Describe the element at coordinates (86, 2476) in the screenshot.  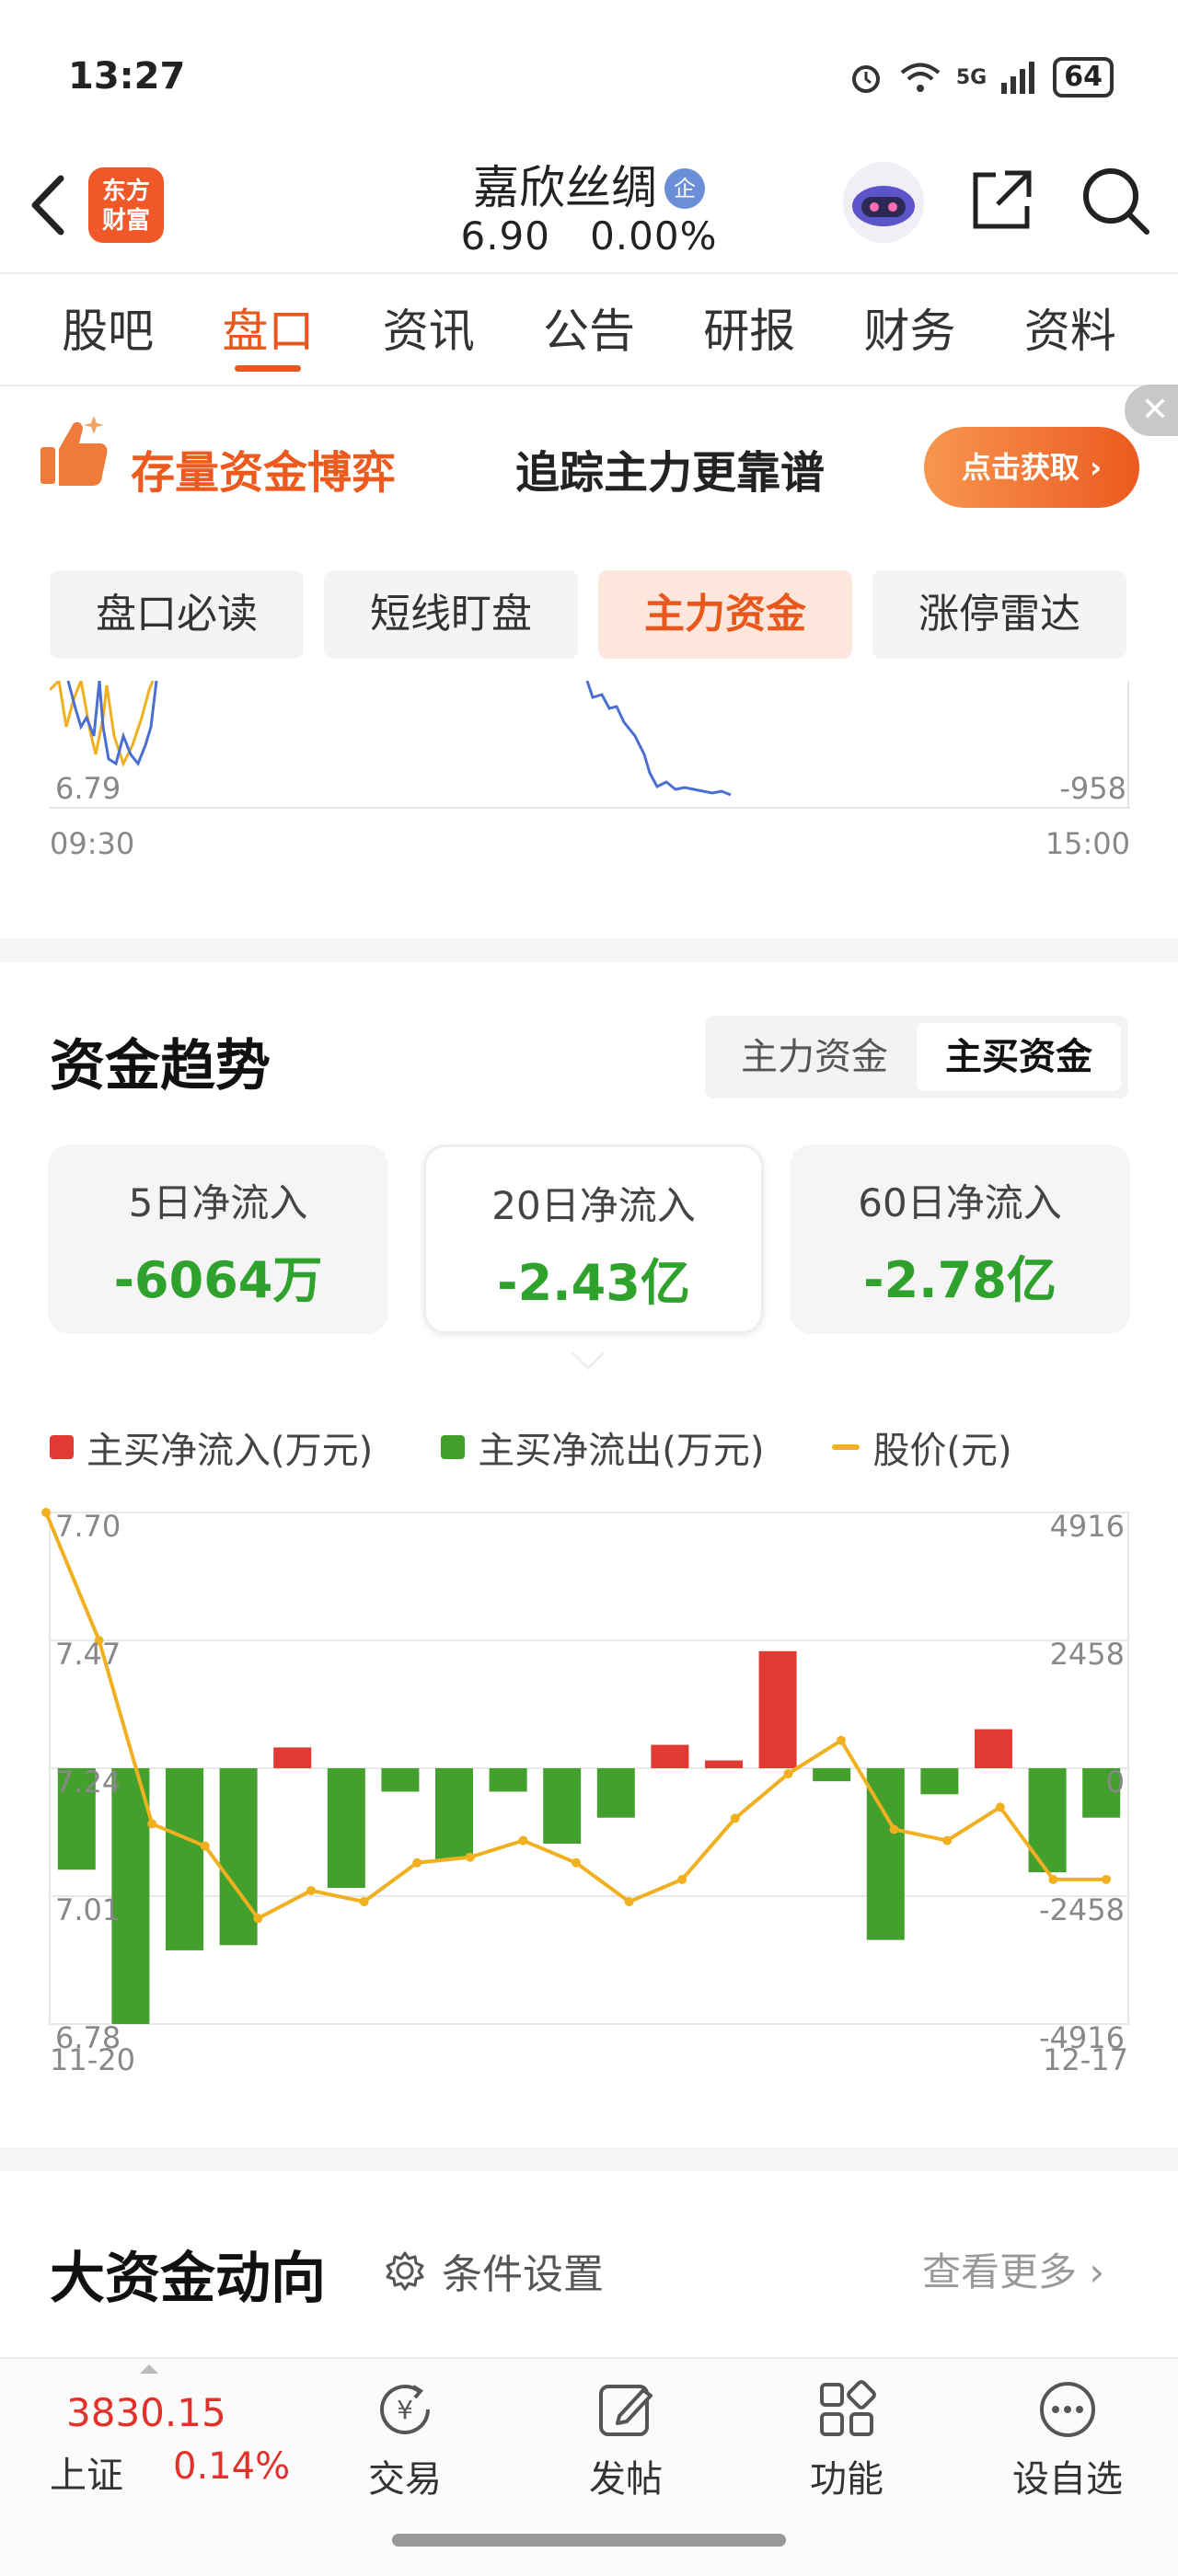
I see `index-name: 上证` at that location.